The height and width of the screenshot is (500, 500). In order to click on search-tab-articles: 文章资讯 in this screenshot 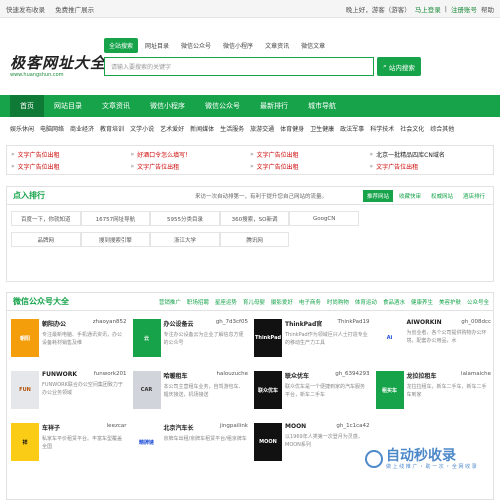, I will do `click(277, 45)`.